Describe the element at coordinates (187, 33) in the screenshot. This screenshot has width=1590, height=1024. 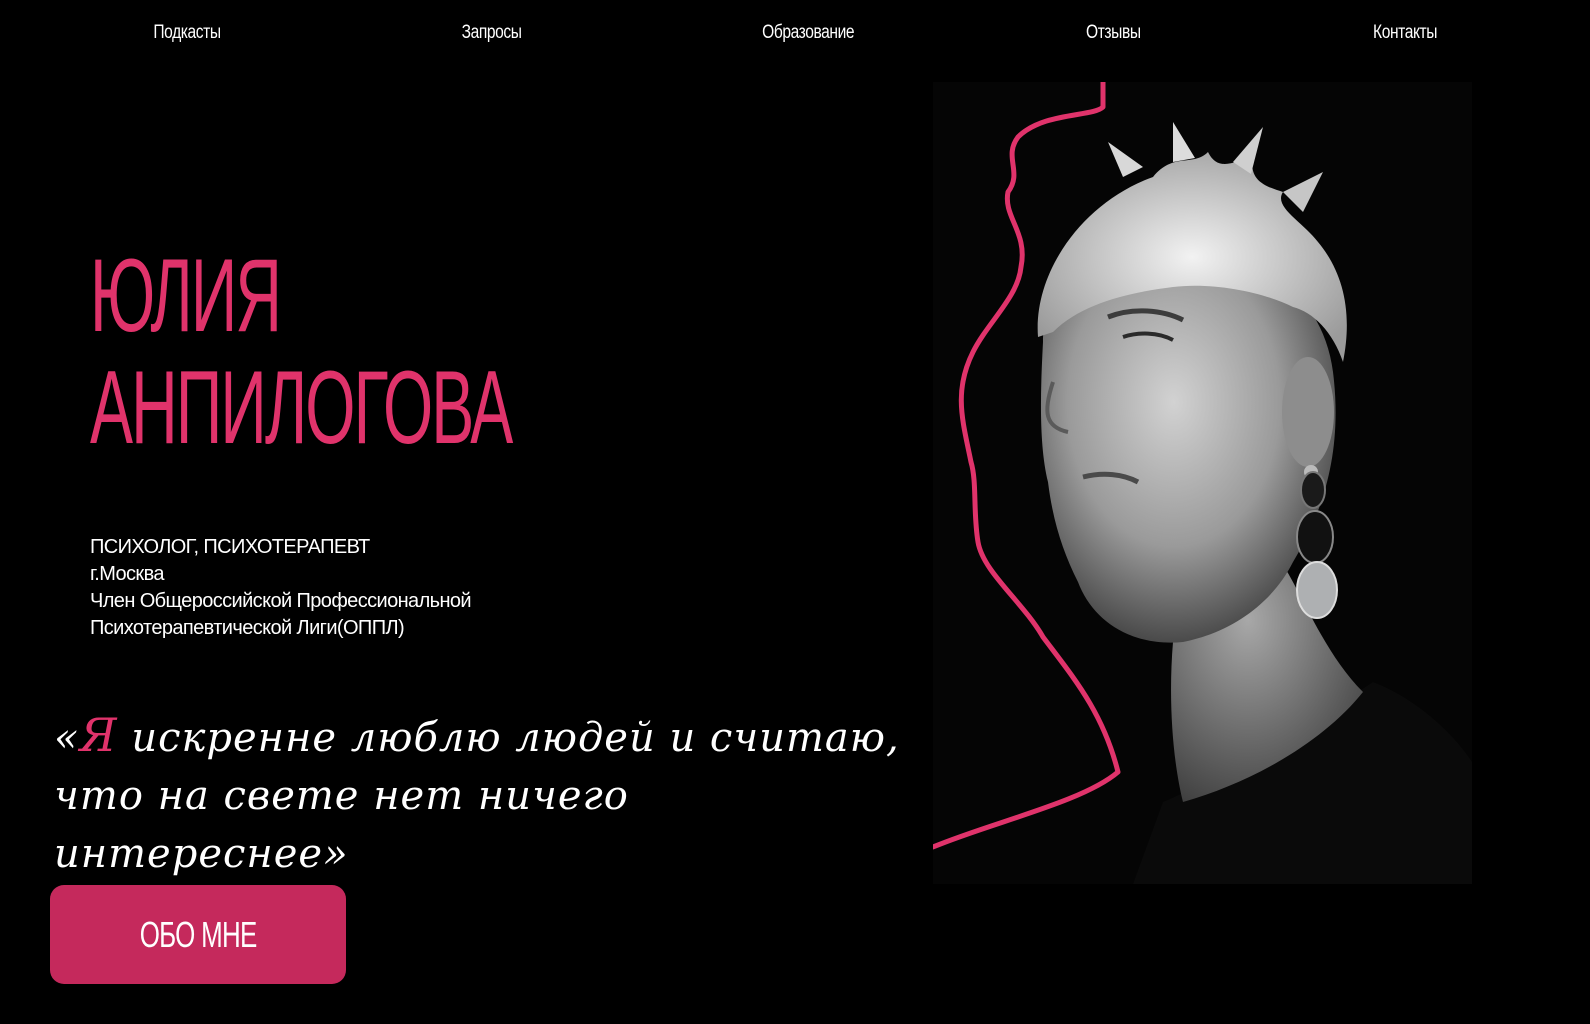
I see `nav-link-podcasts: Подкасты` at that location.